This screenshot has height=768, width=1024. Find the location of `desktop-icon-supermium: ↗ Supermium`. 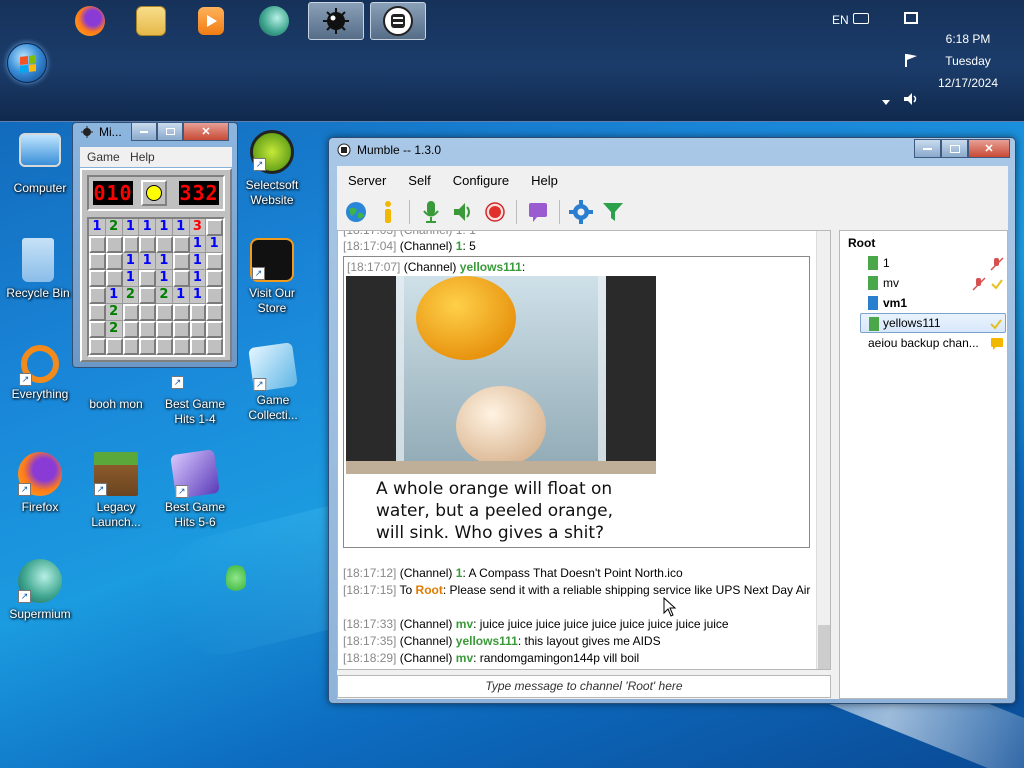

desktop-icon-supermium: ↗ Supermium is located at coordinates (40, 590).